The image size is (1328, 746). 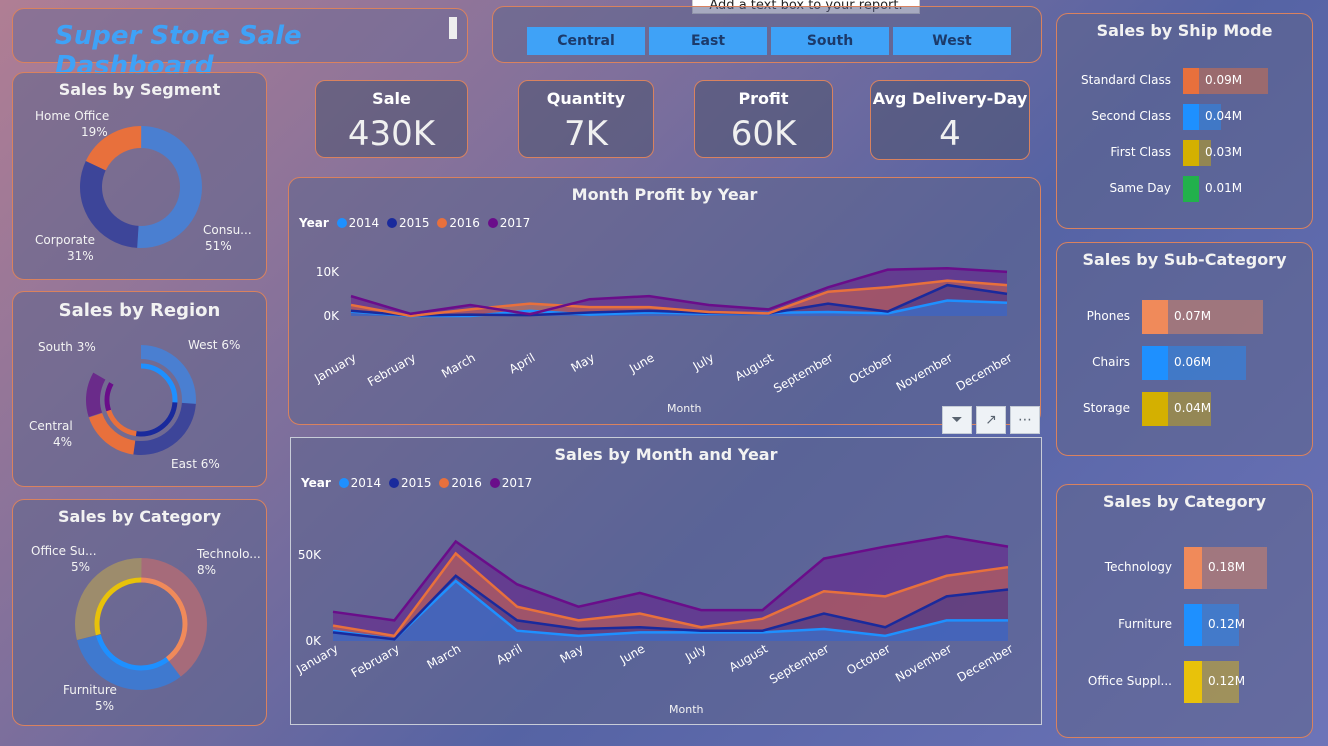 I want to click on region-label-central: Central, so click(x=51, y=426).